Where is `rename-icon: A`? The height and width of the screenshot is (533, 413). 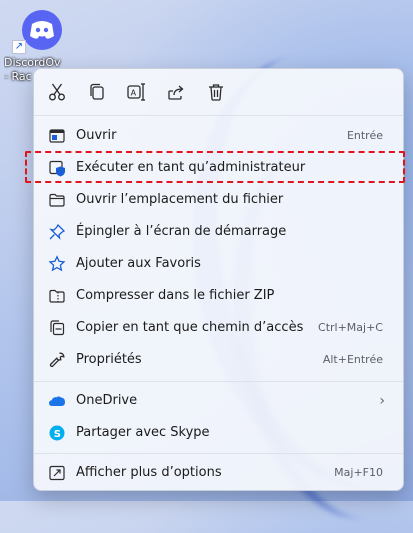 rename-icon: A is located at coordinates (136, 92).